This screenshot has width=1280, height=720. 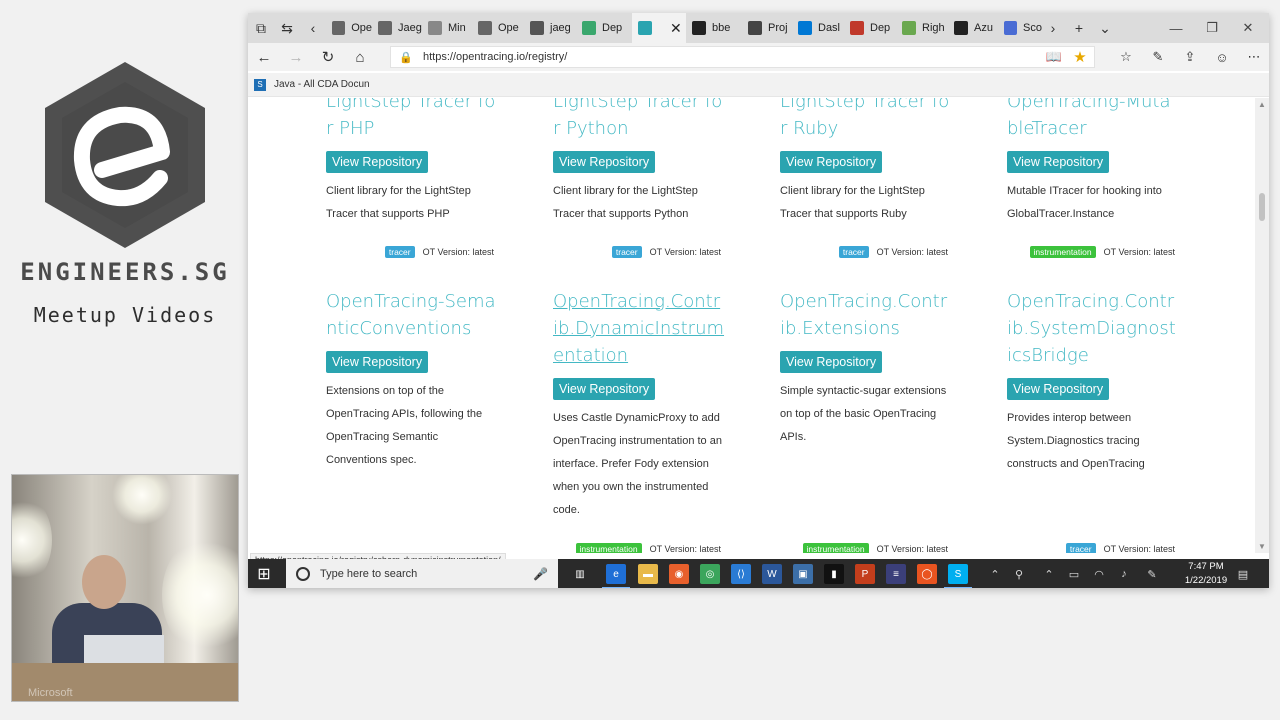 I want to click on tab-list-chevron-icon: ⌄, so click(x=1105, y=28).